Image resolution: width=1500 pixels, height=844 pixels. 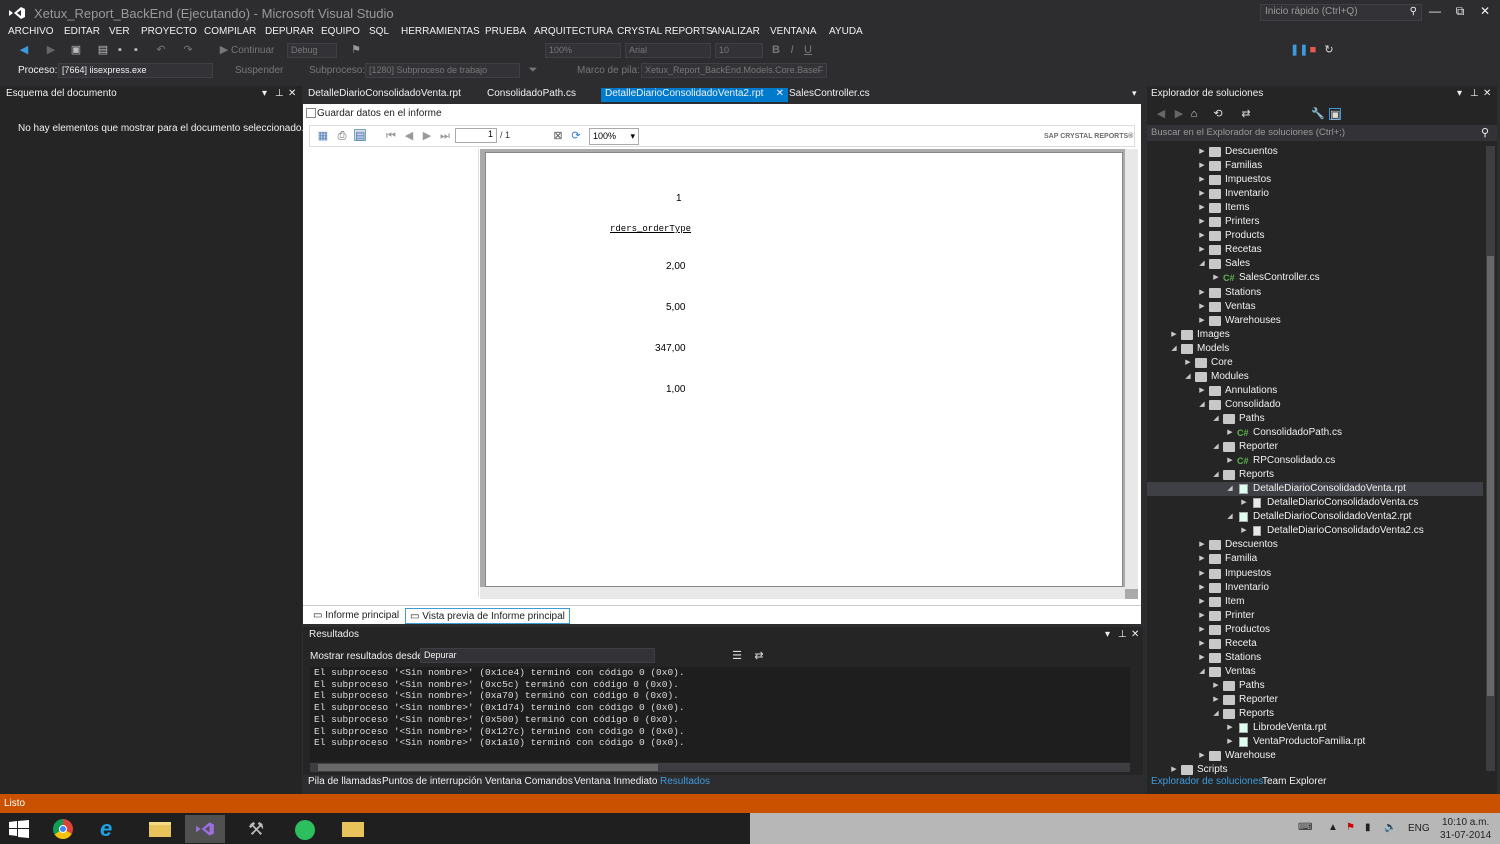 What do you see at coordinates (205, 829) in the screenshot?
I see `visual-studio-taskbar-icon` at bounding box center [205, 829].